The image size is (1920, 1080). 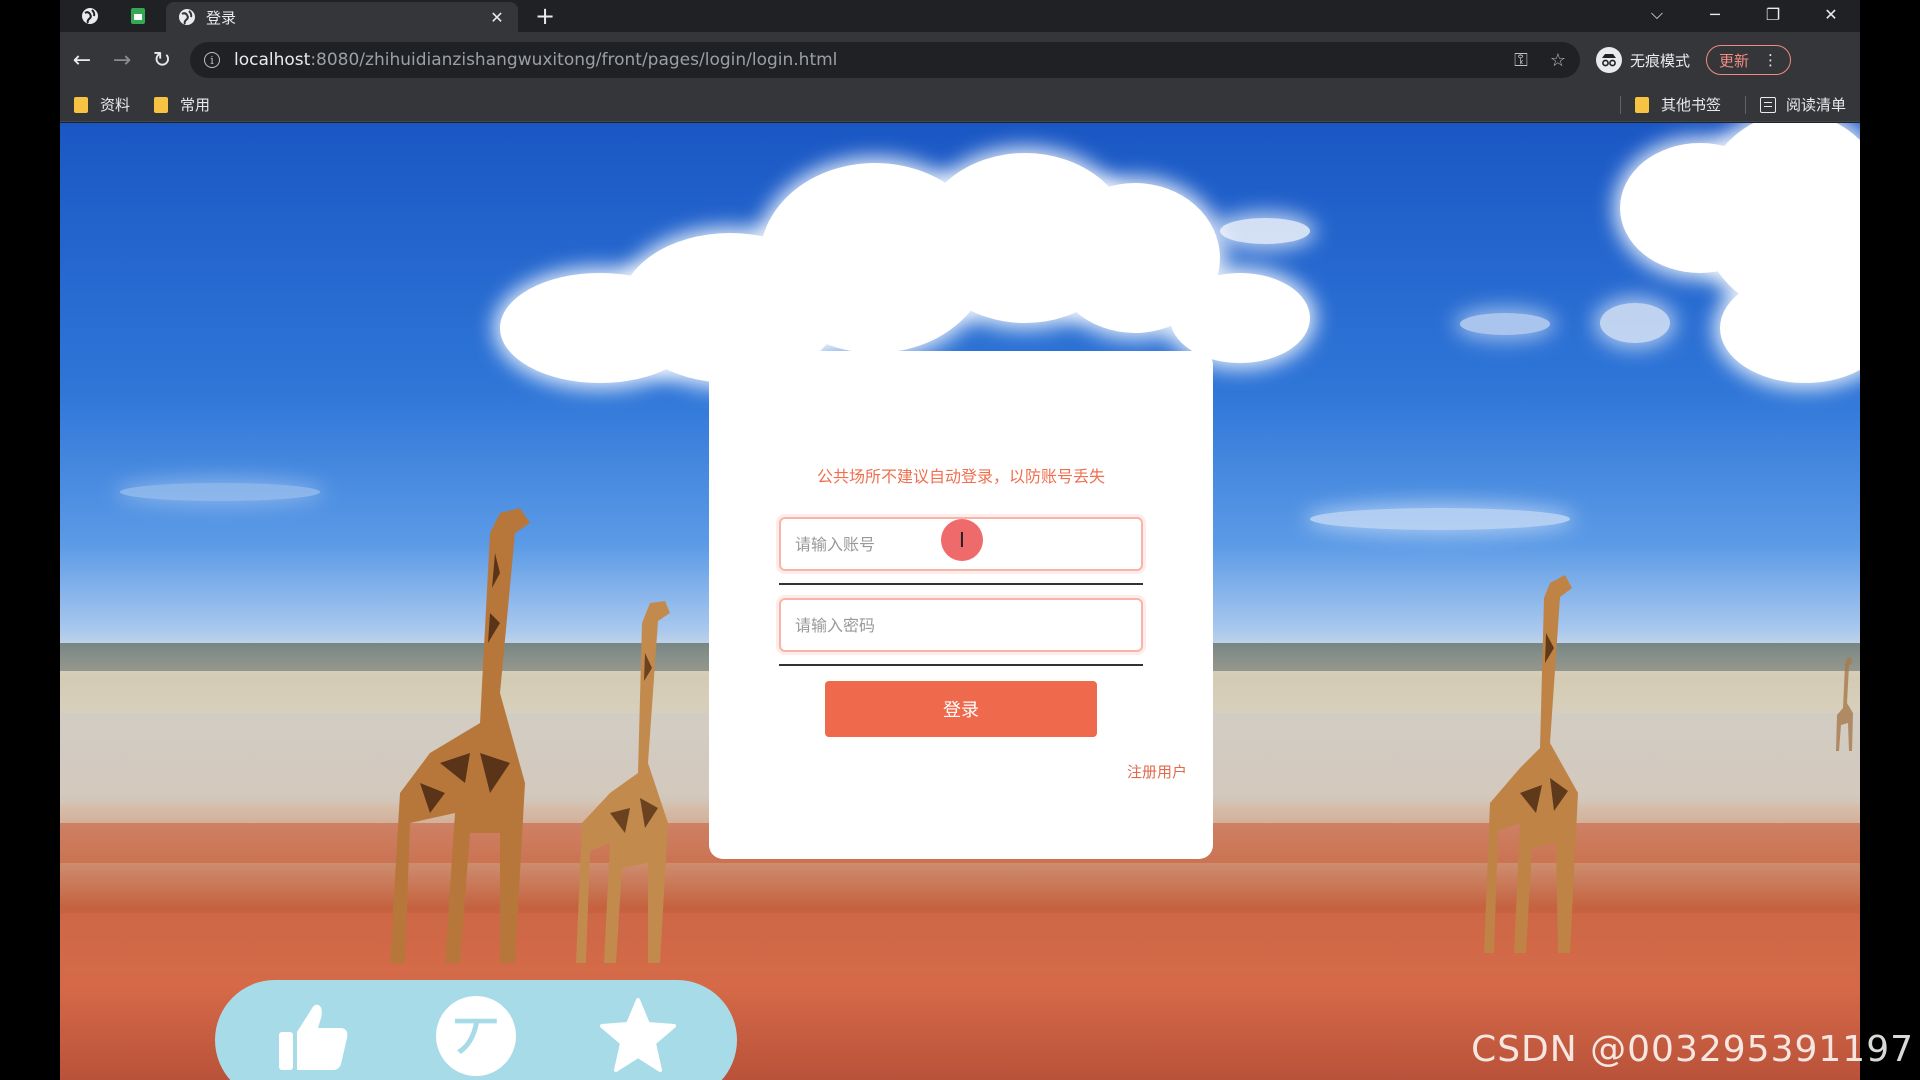 I want to click on incognito-indicator: 无痕模式, so click(x=1643, y=60).